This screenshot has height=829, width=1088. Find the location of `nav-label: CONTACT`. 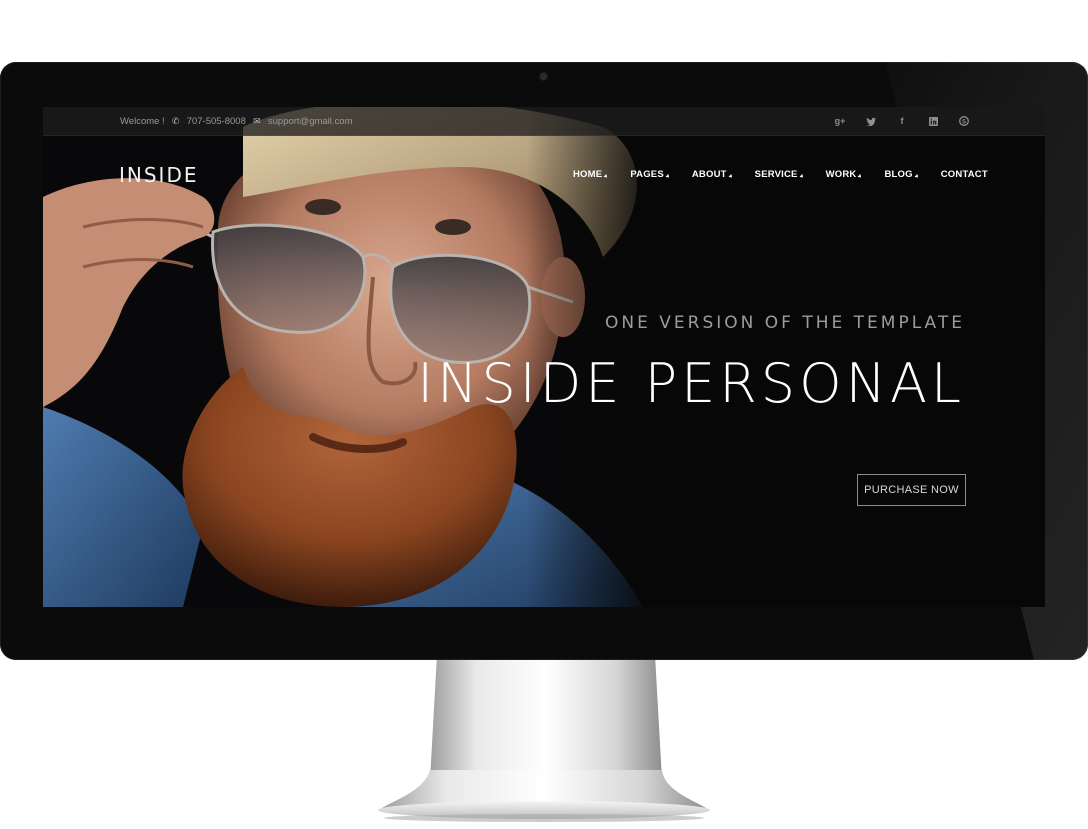

nav-label: CONTACT is located at coordinates (964, 174).